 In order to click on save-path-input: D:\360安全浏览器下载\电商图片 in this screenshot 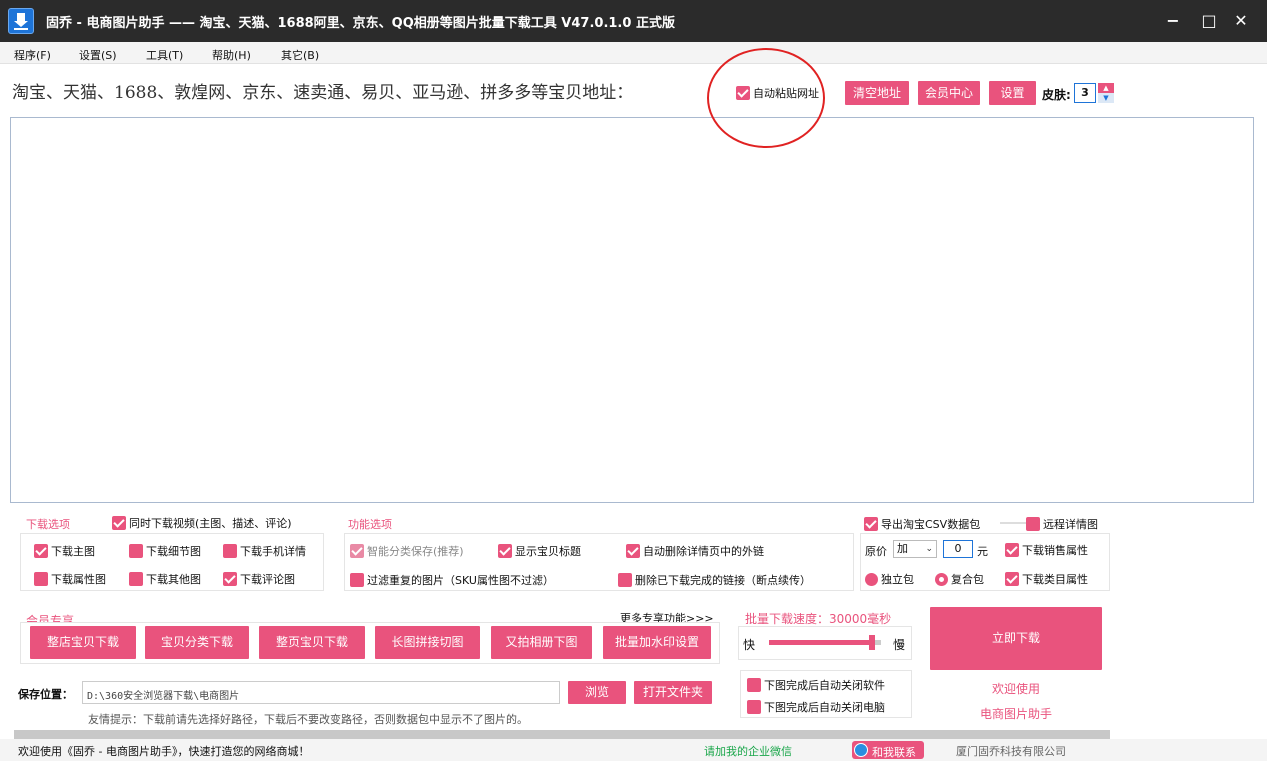, I will do `click(321, 692)`.